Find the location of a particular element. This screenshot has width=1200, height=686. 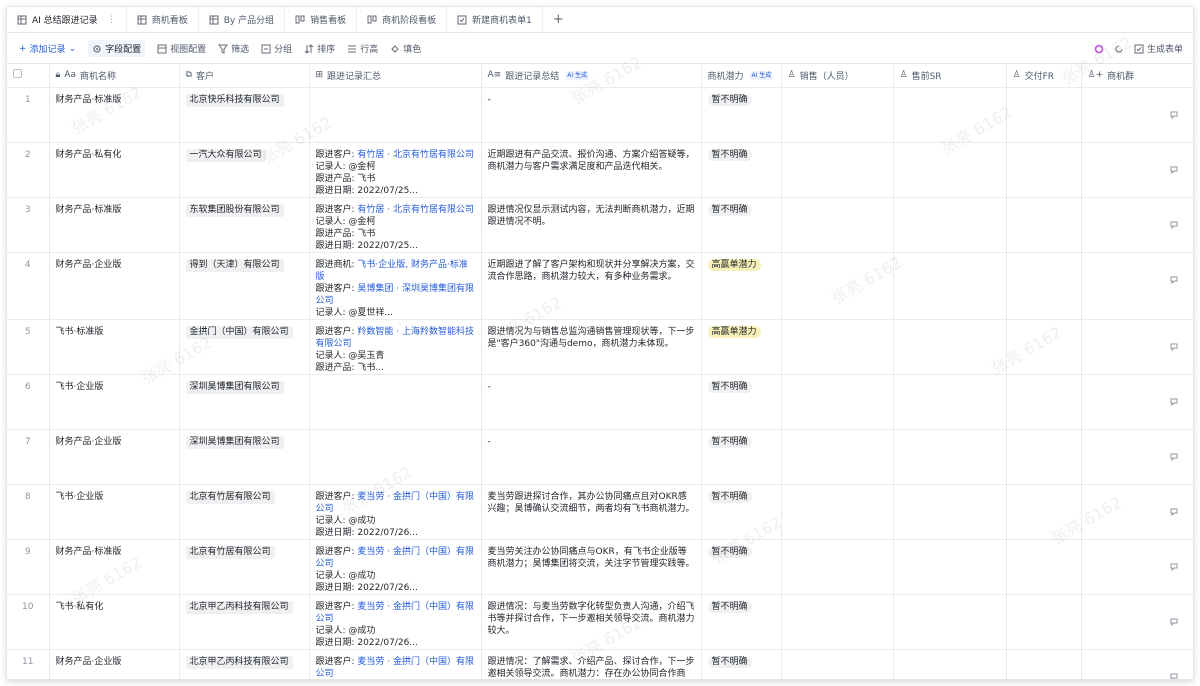

column-header-followup: ⊞ 跟进记录汇总 is located at coordinates (395, 76).